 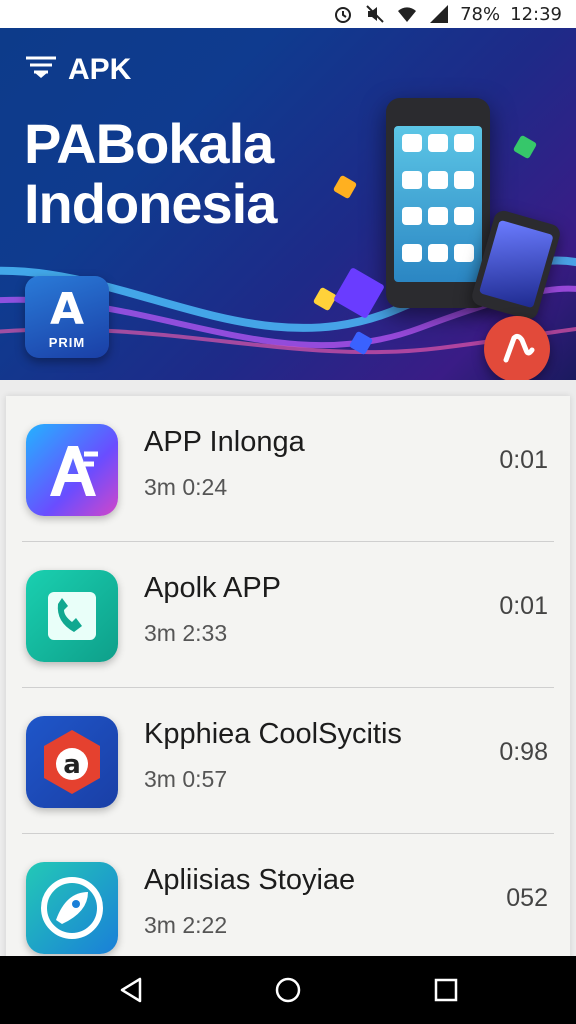 What do you see at coordinates (523, 752) in the screenshot?
I see `app-time: 0:98` at bounding box center [523, 752].